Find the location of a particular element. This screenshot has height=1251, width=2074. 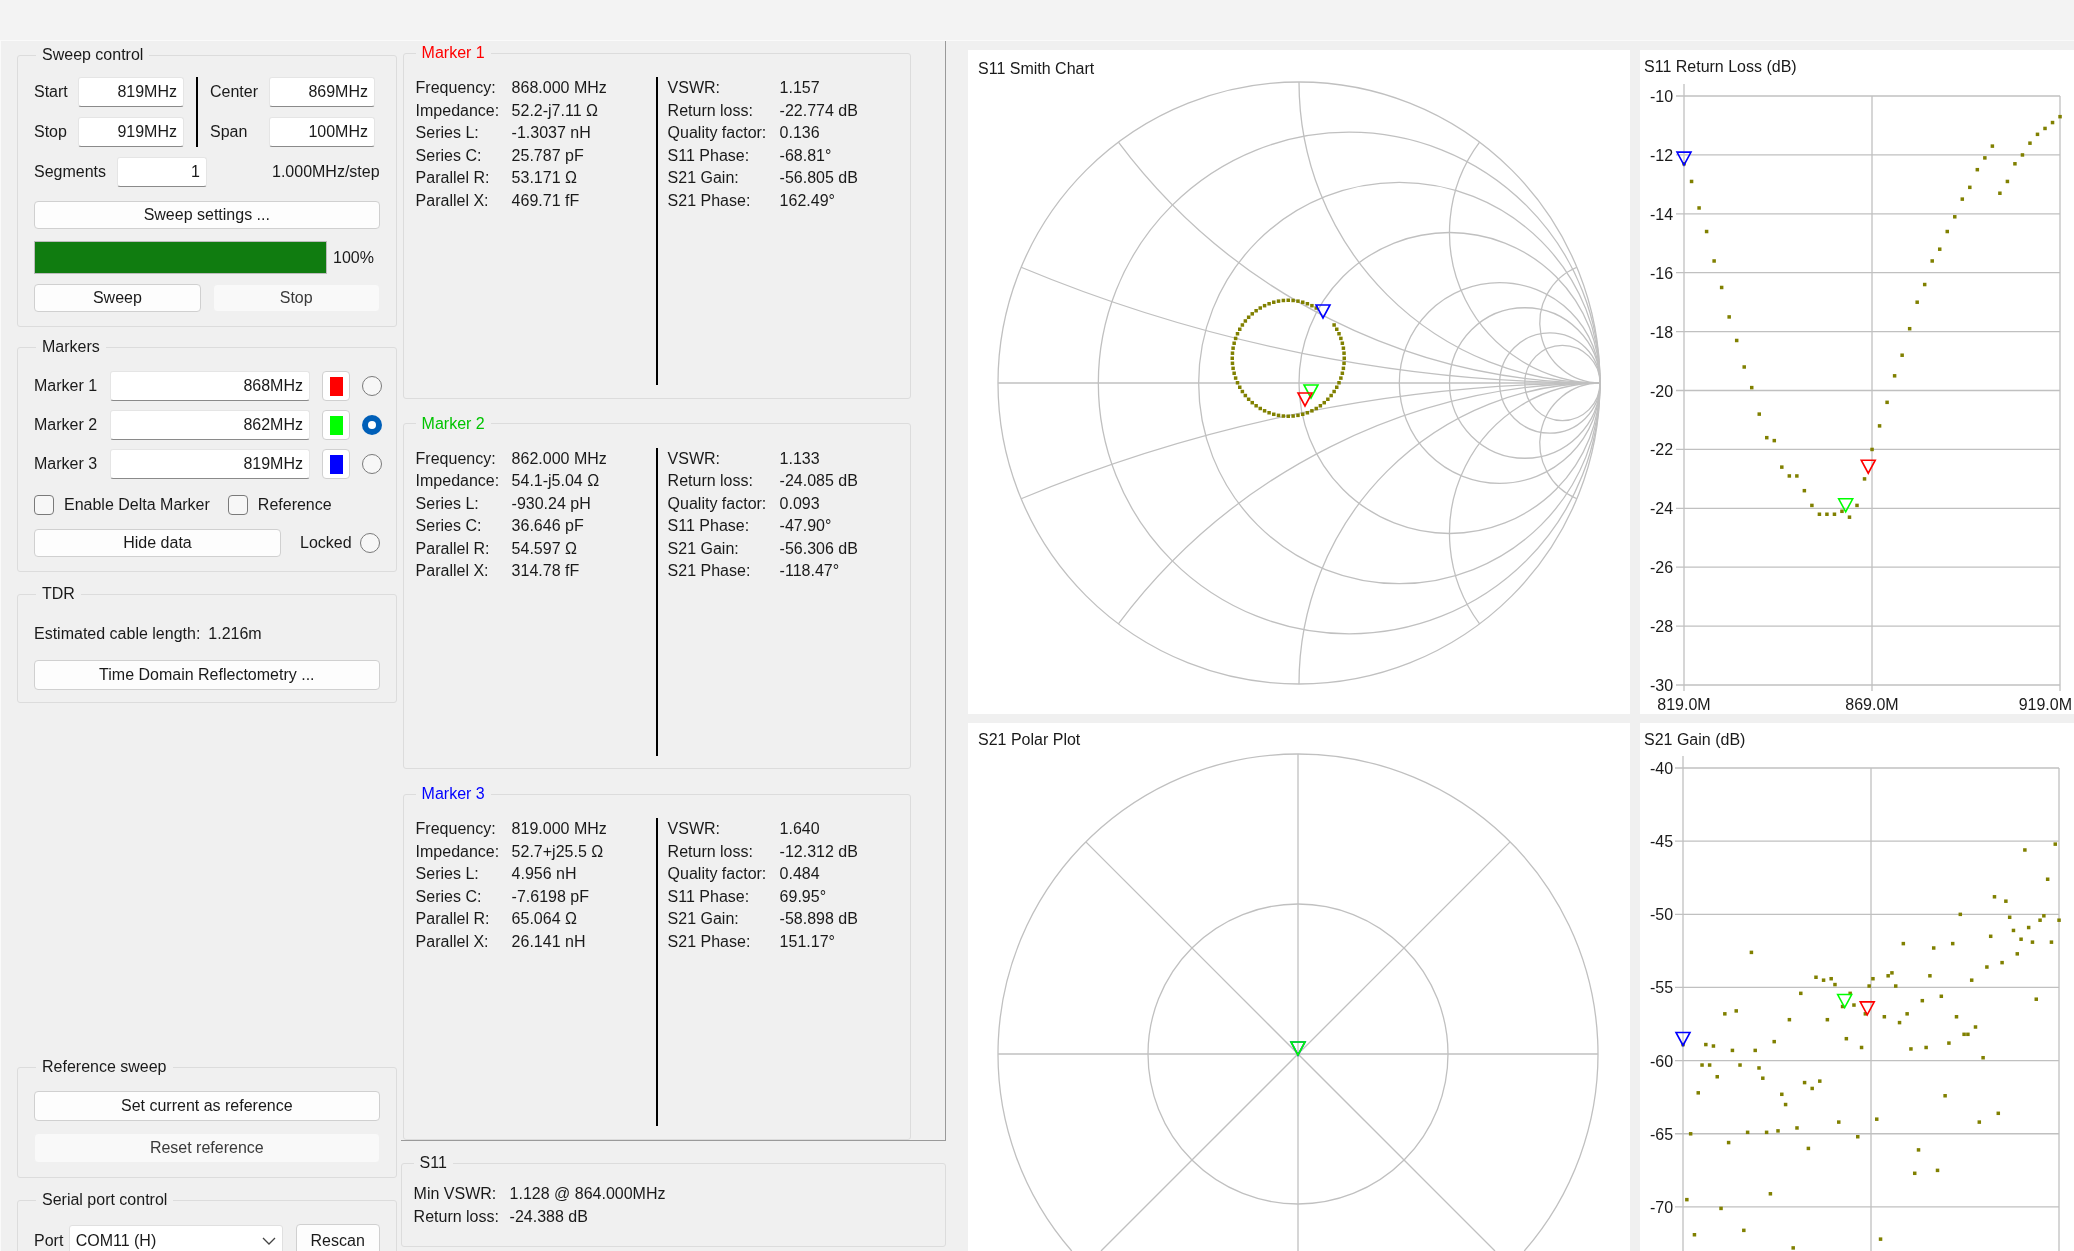

field-value: -118.47° is located at coordinates (810, 571).